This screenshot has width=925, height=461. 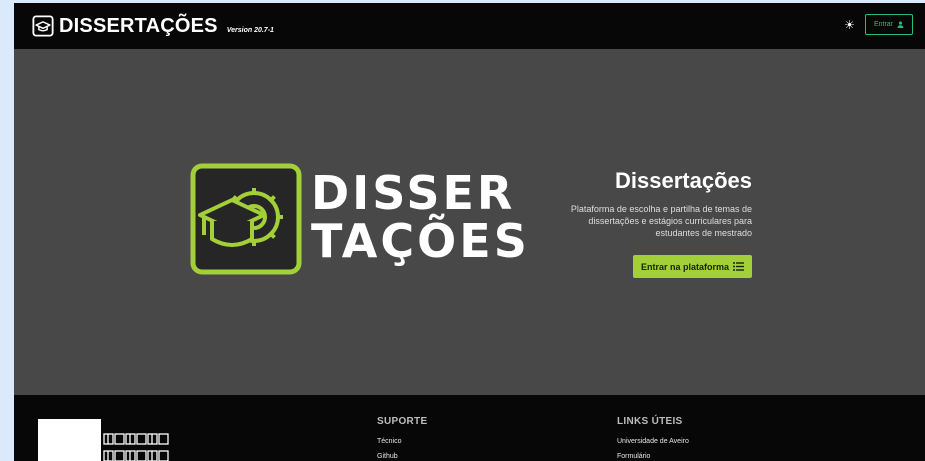 I want to click on hero-wordmark: DISSER TAÇÕES, so click(x=420, y=217).